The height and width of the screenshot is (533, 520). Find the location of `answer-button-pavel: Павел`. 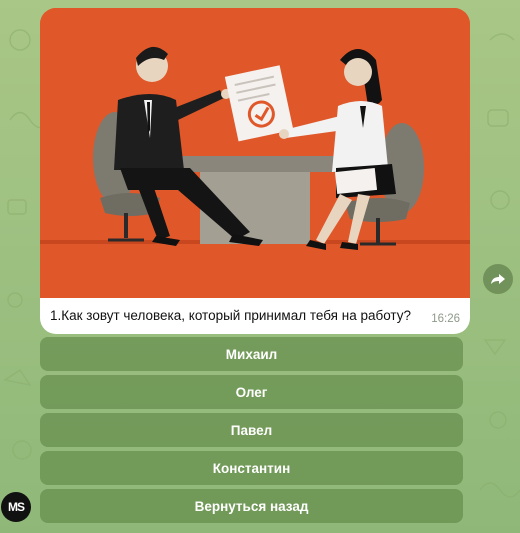

answer-button-pavel: Павел is located at coordinates (251, 430).